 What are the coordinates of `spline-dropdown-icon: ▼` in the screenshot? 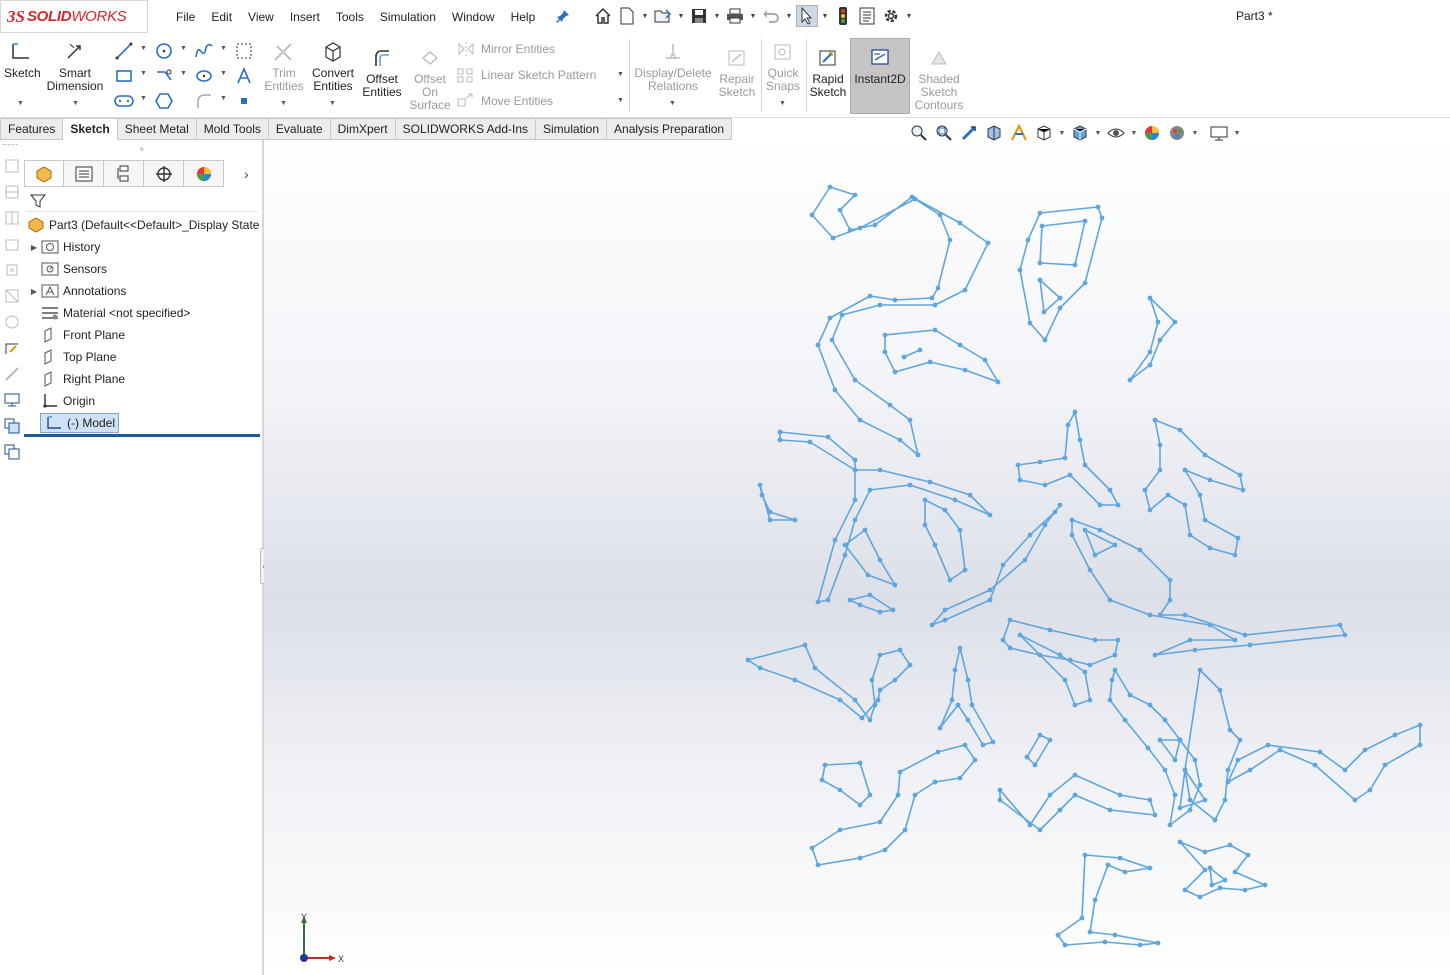 It's located at (223, 48).